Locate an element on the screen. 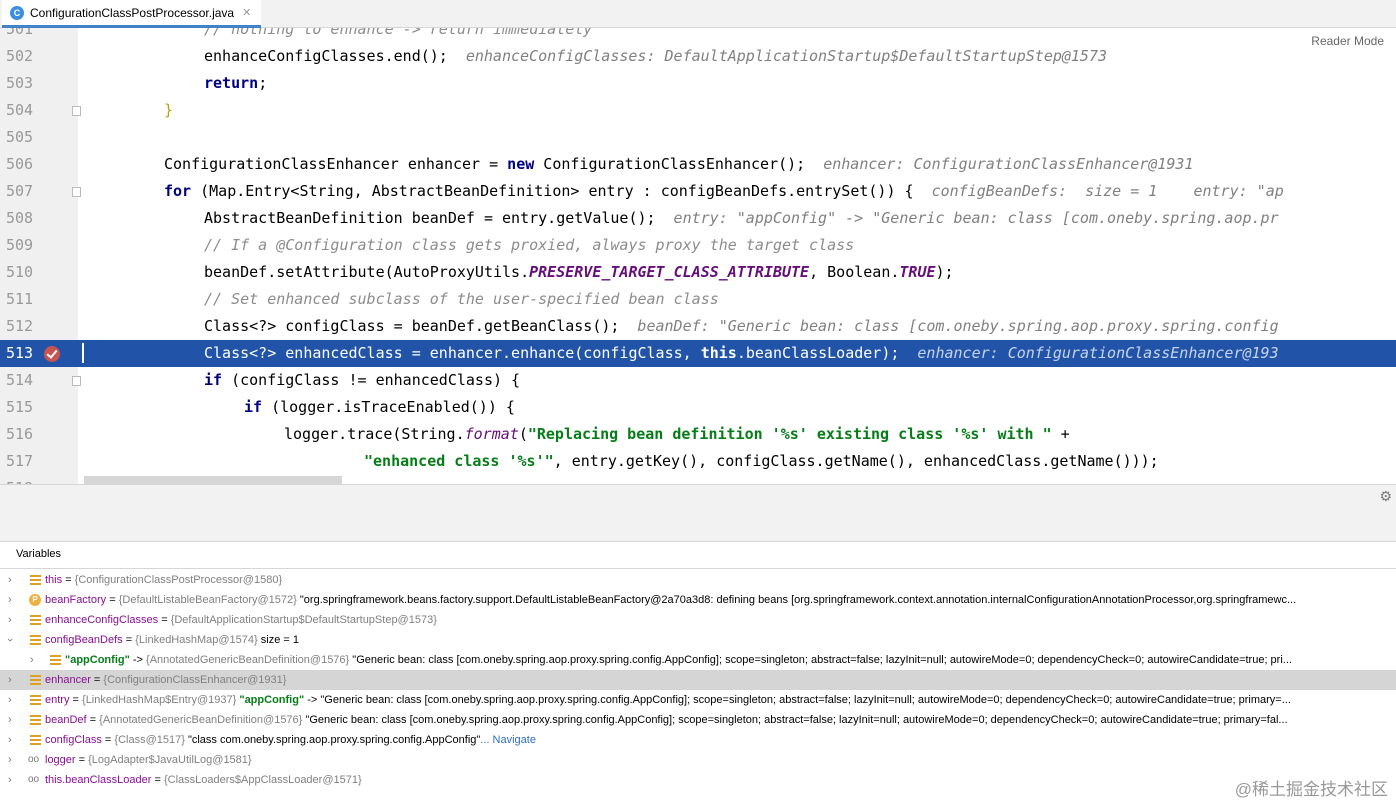 Image resolution: width=1396 pixels, height=806 pixels. tab-configurationclasspostprocessor: C ConfigurationClassPostProcessor.java ✕ is located at coordinates (132, 14).